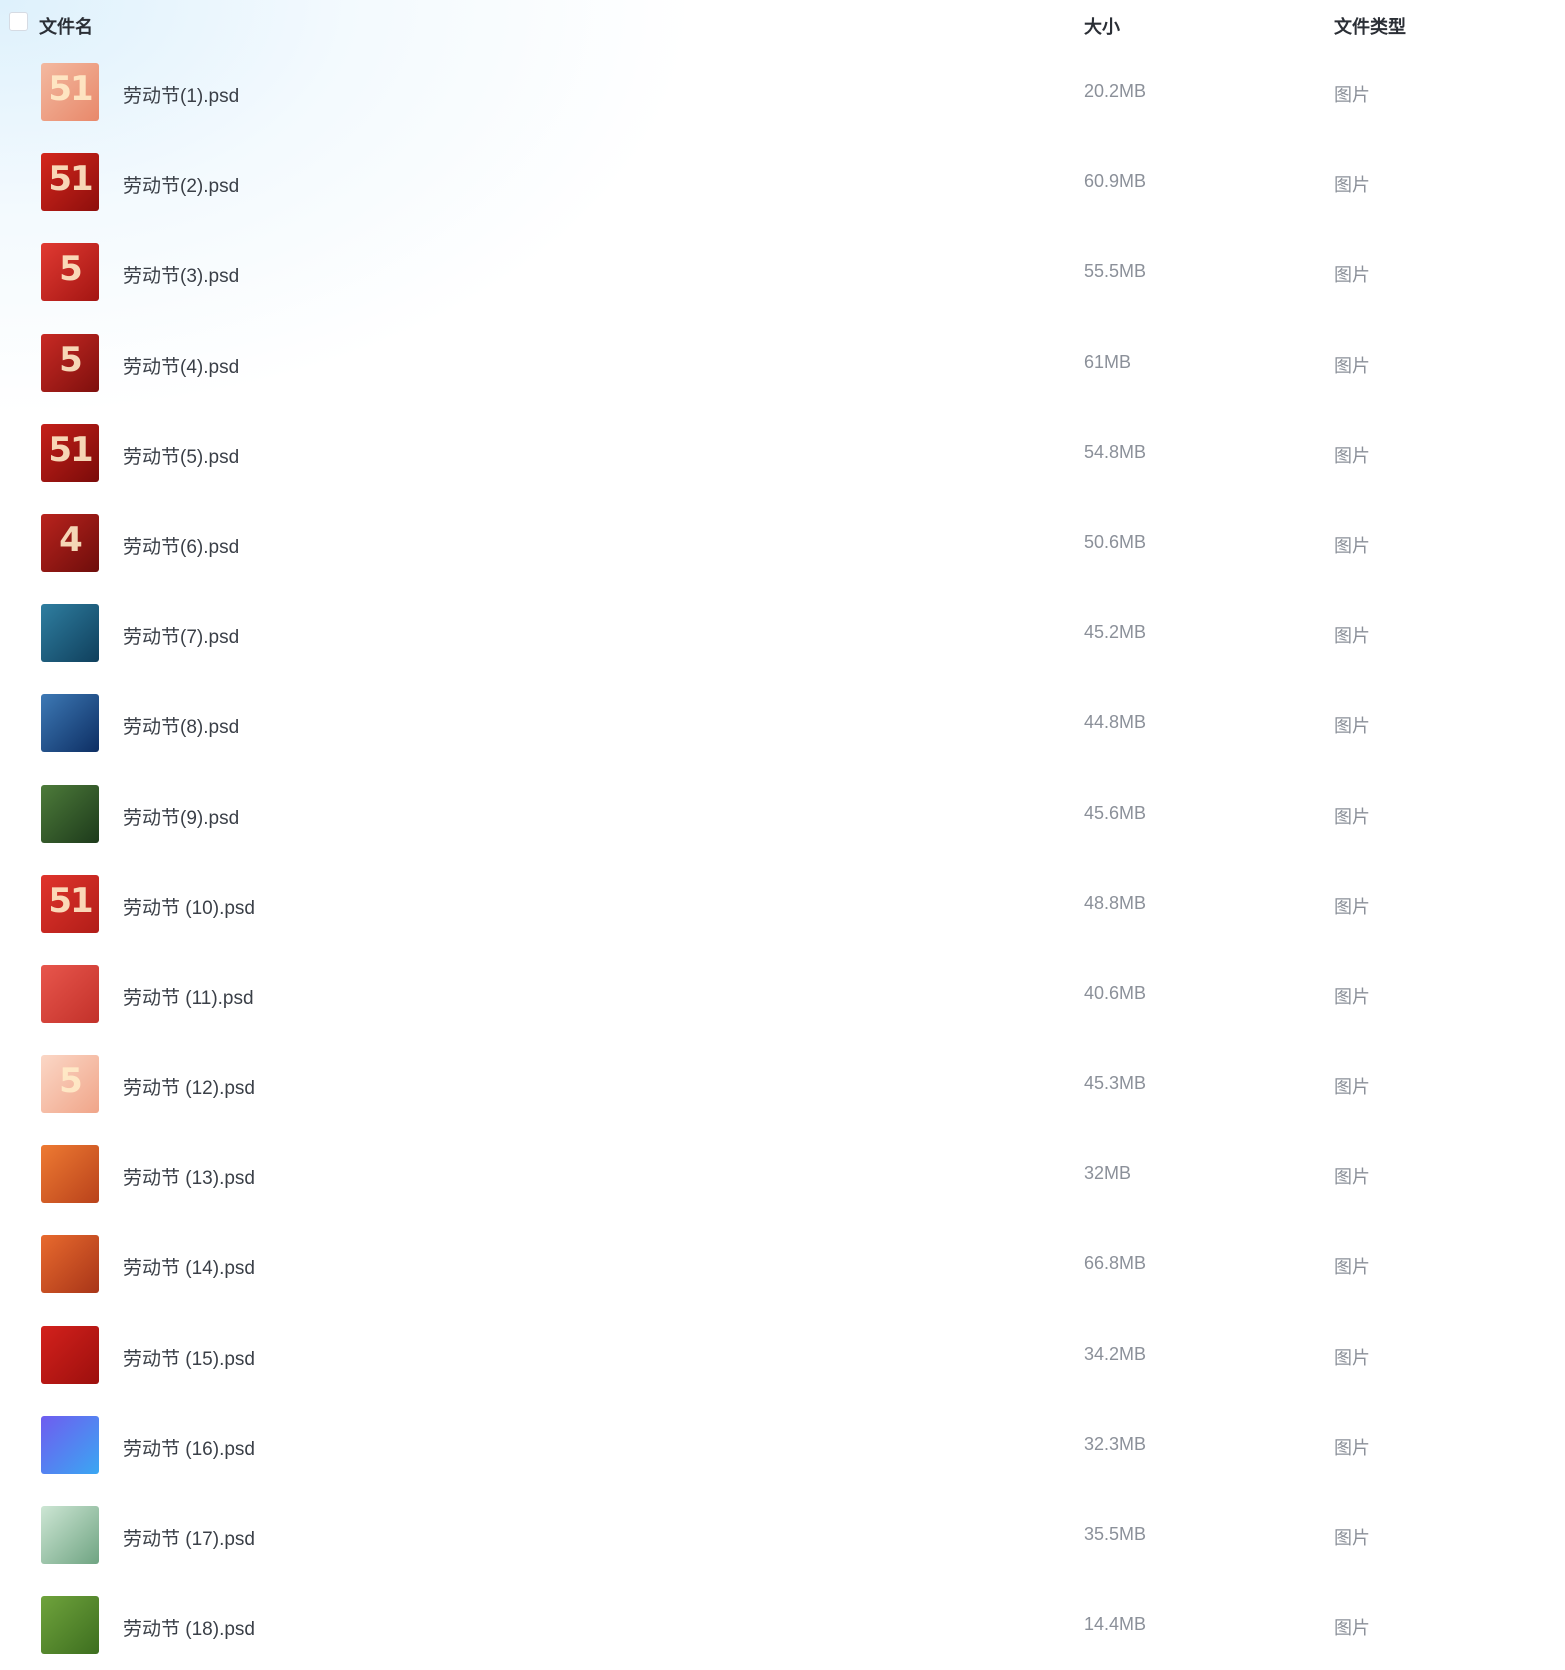 The image size is (1565, 1670). I want to click on file-size: 45.6MB, so click(1115, 812).